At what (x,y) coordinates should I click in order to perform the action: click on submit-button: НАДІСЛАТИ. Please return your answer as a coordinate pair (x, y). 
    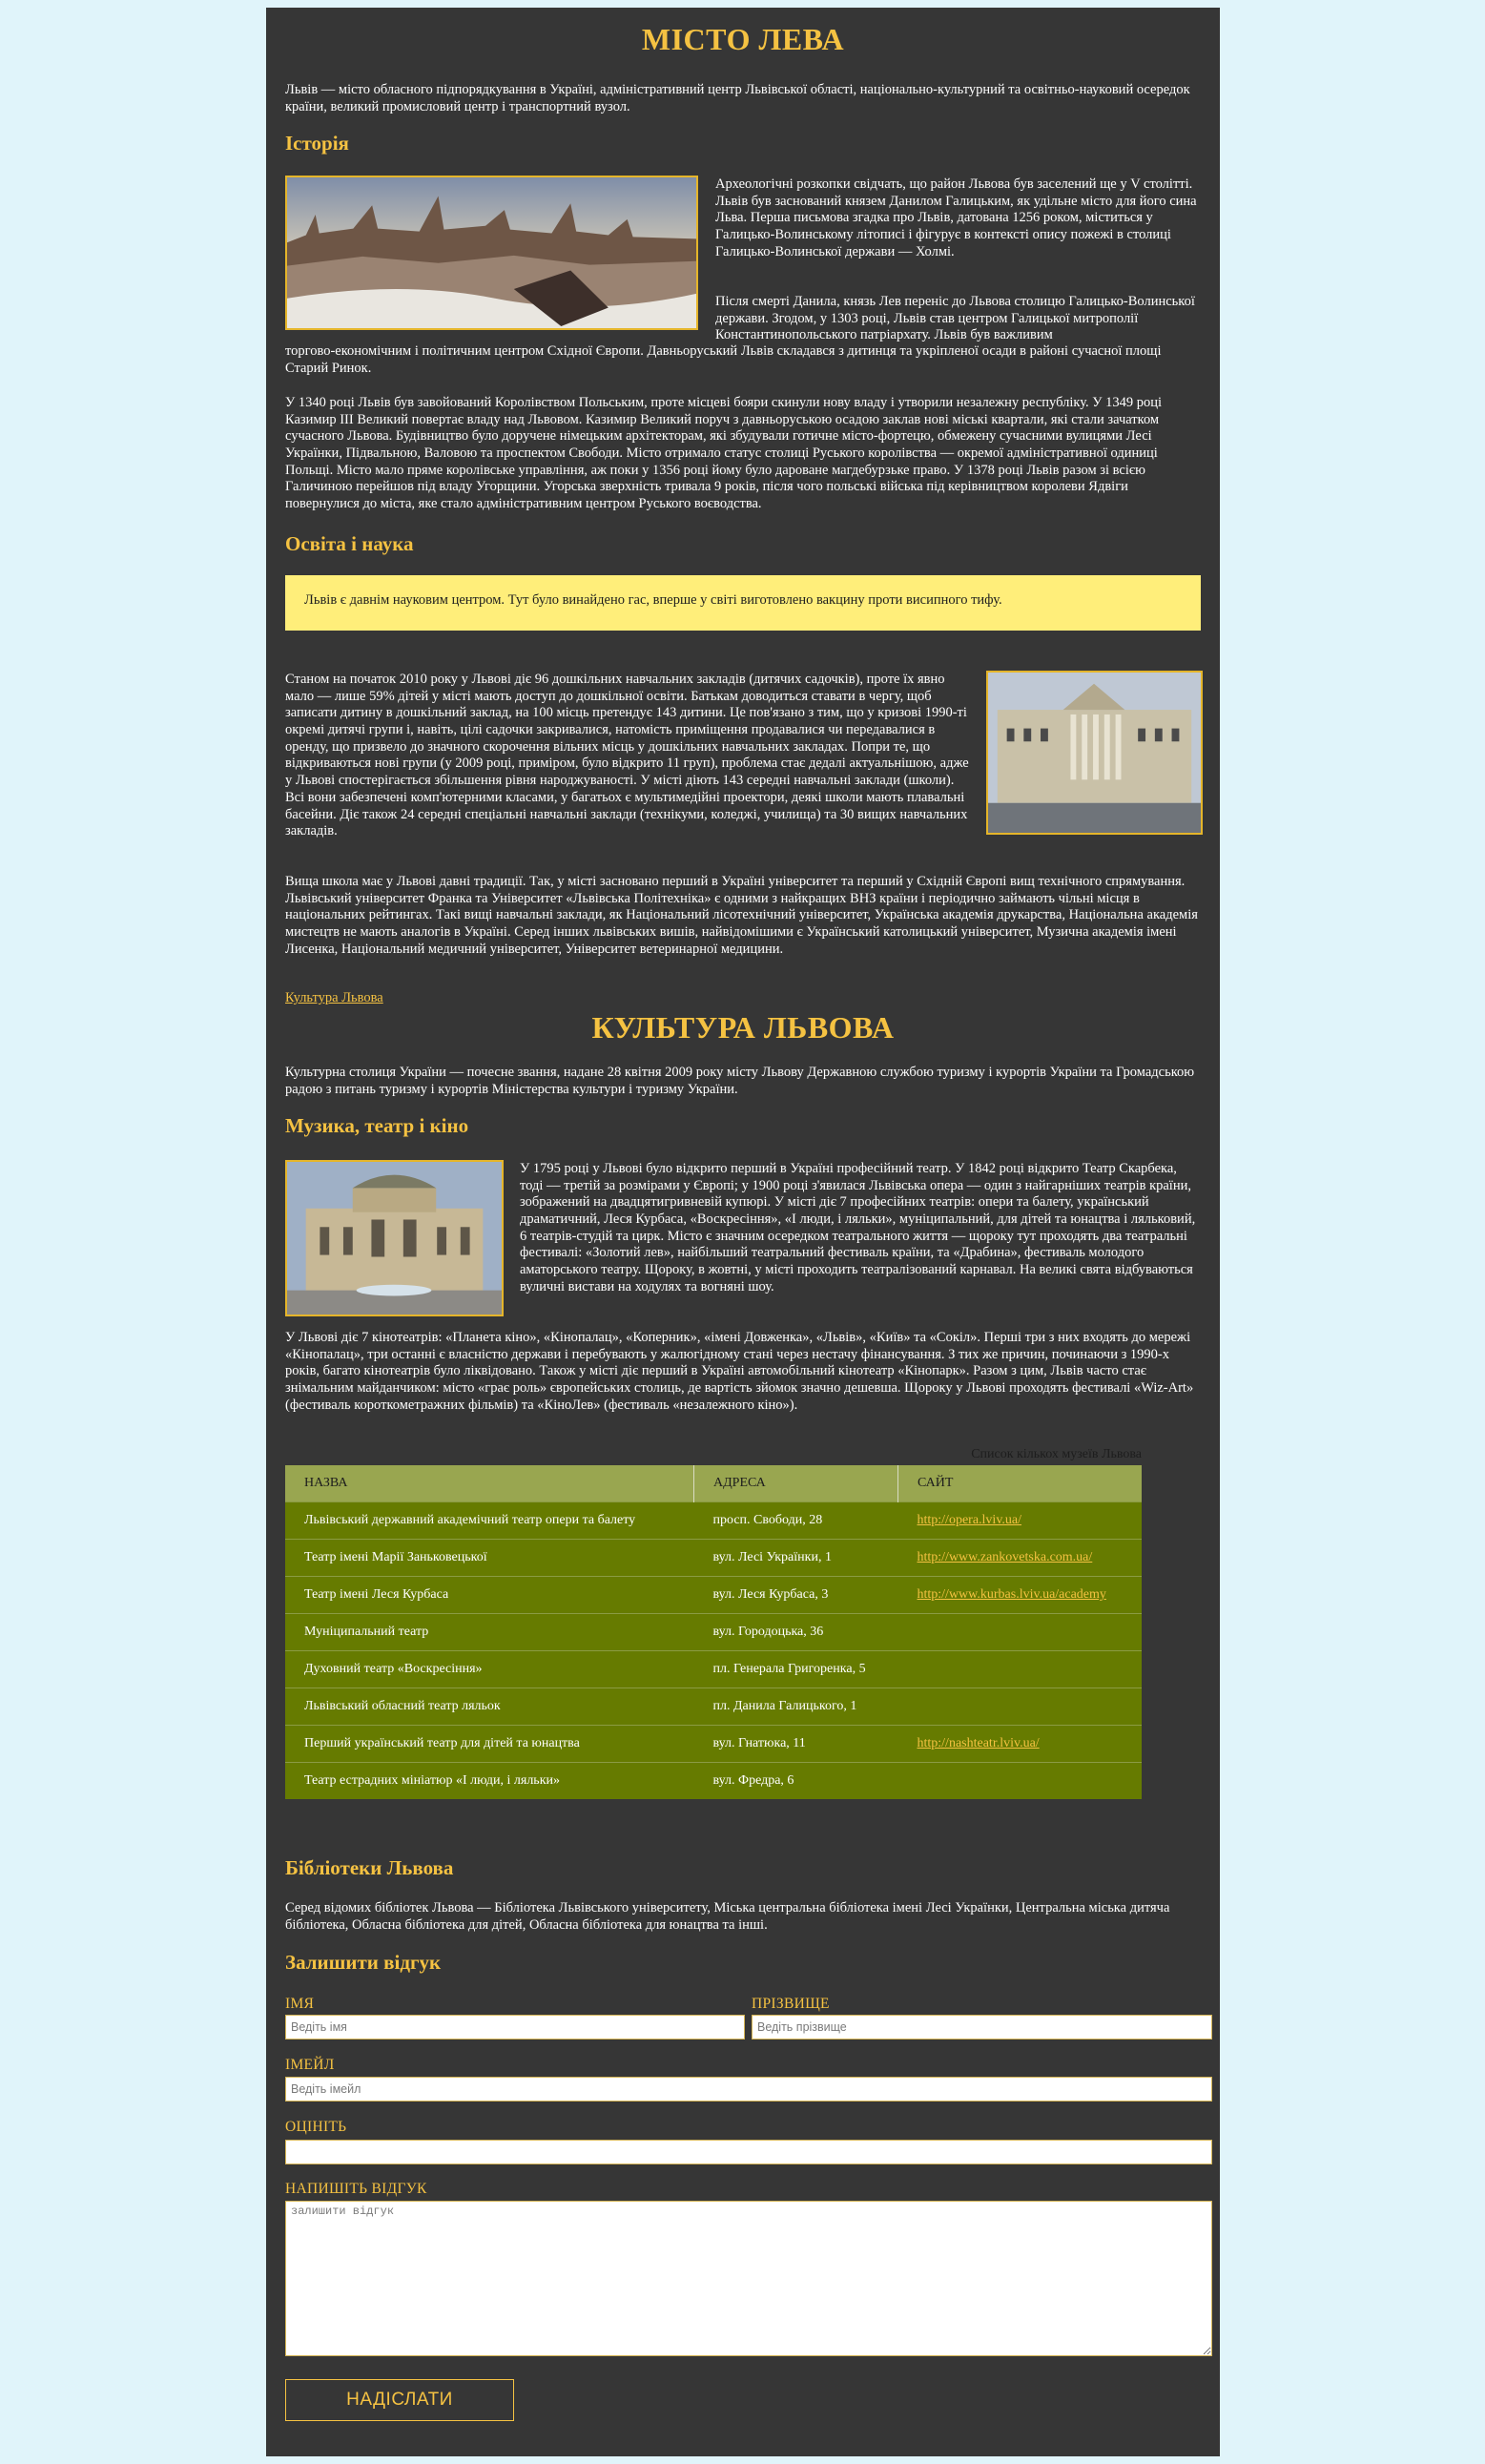
    Looking at the image, I should click on (400, 2400).